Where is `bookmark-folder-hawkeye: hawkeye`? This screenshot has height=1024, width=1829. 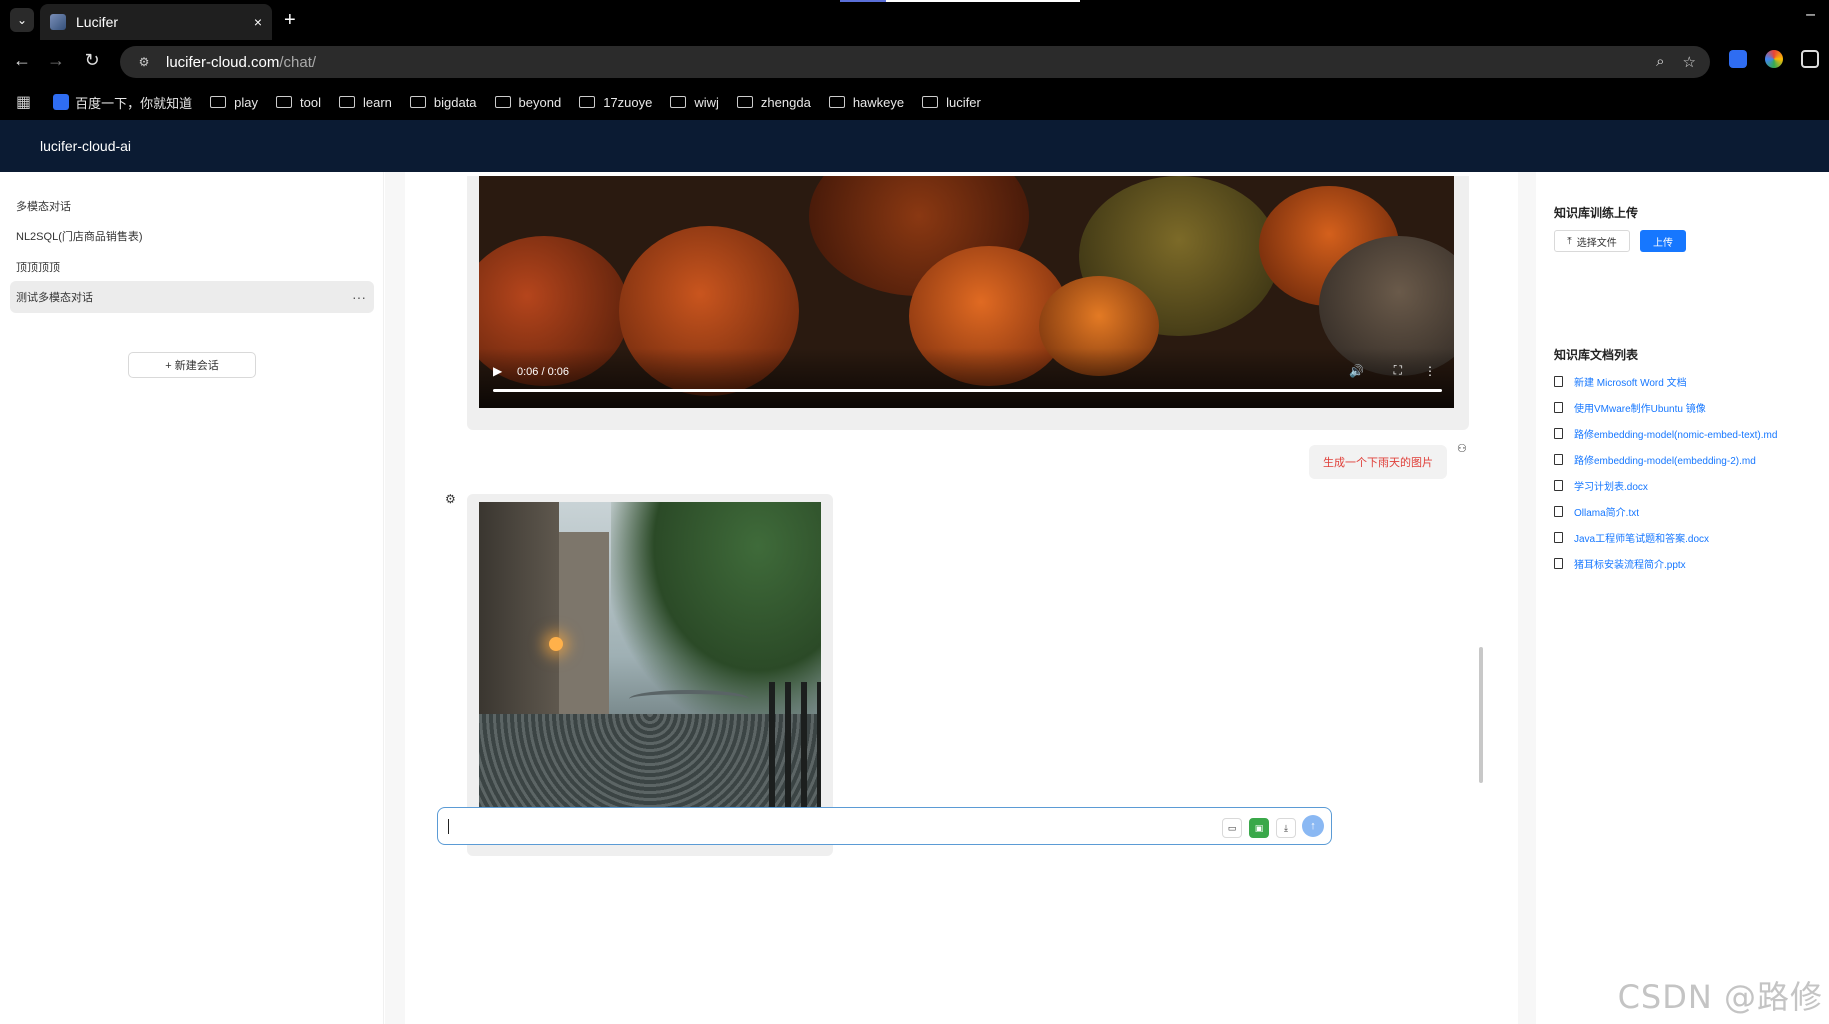 bookmark-folder-hawkeye: hawkeye is located at coordinates (866, 102).